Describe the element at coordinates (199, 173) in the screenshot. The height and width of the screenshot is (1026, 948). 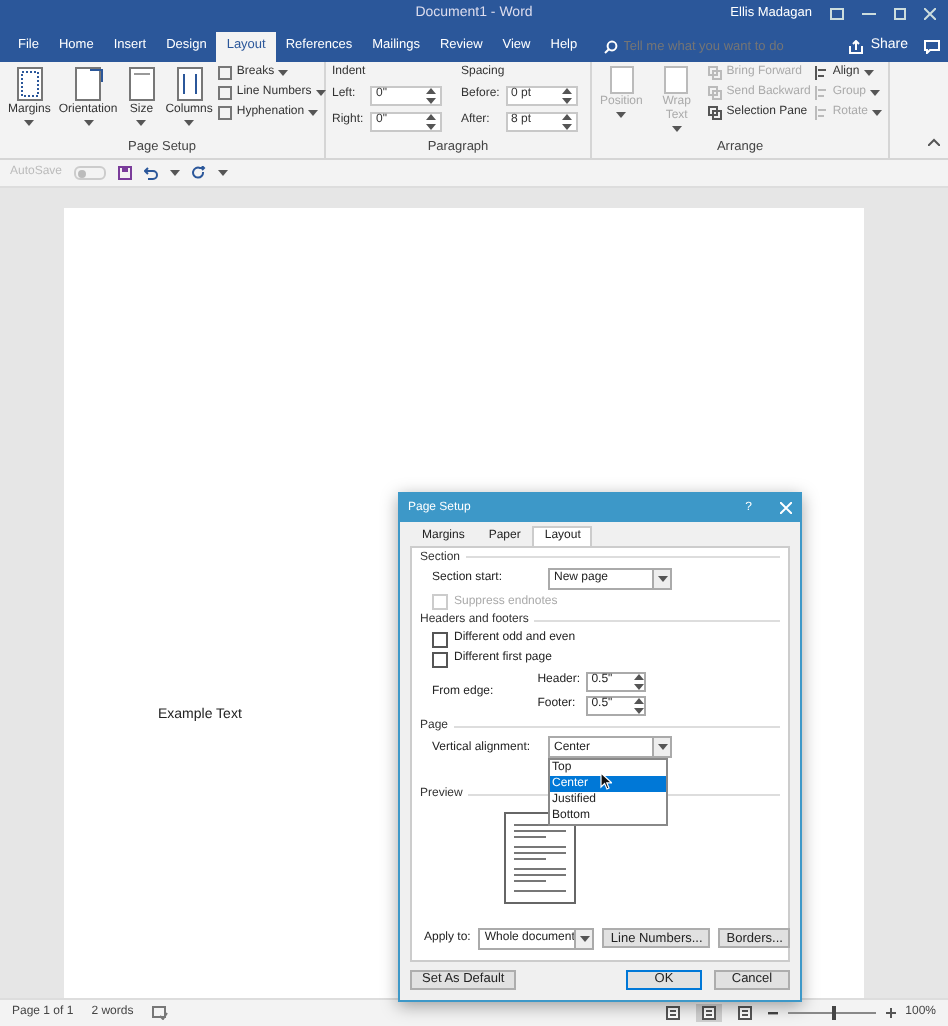
I see `redo-icon` at that location.